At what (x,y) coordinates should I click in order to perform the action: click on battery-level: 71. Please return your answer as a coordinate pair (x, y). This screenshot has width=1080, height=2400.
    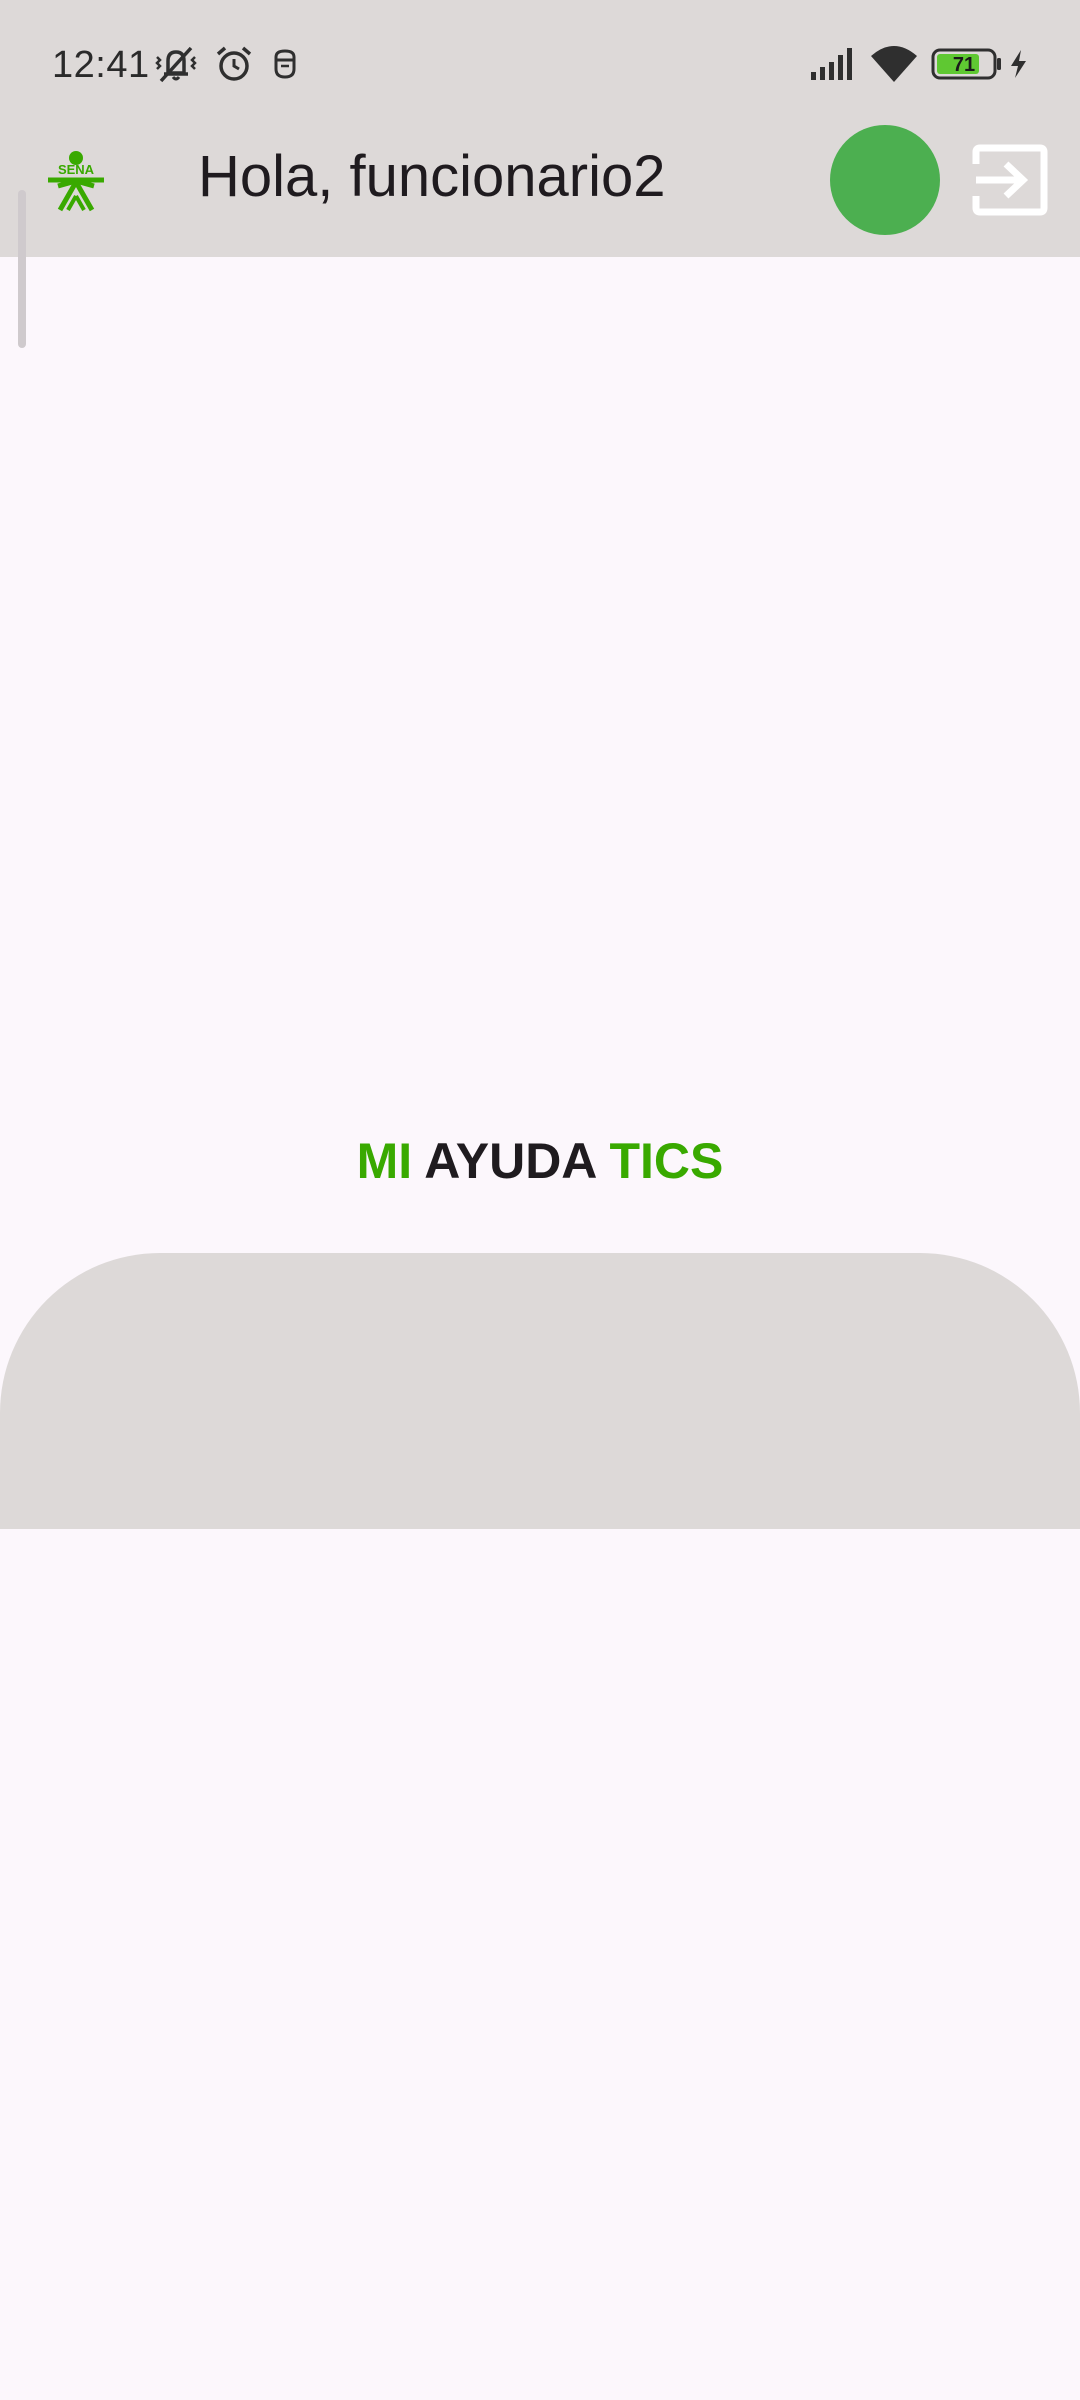
    Looking at the image, I should click on (964, 65).